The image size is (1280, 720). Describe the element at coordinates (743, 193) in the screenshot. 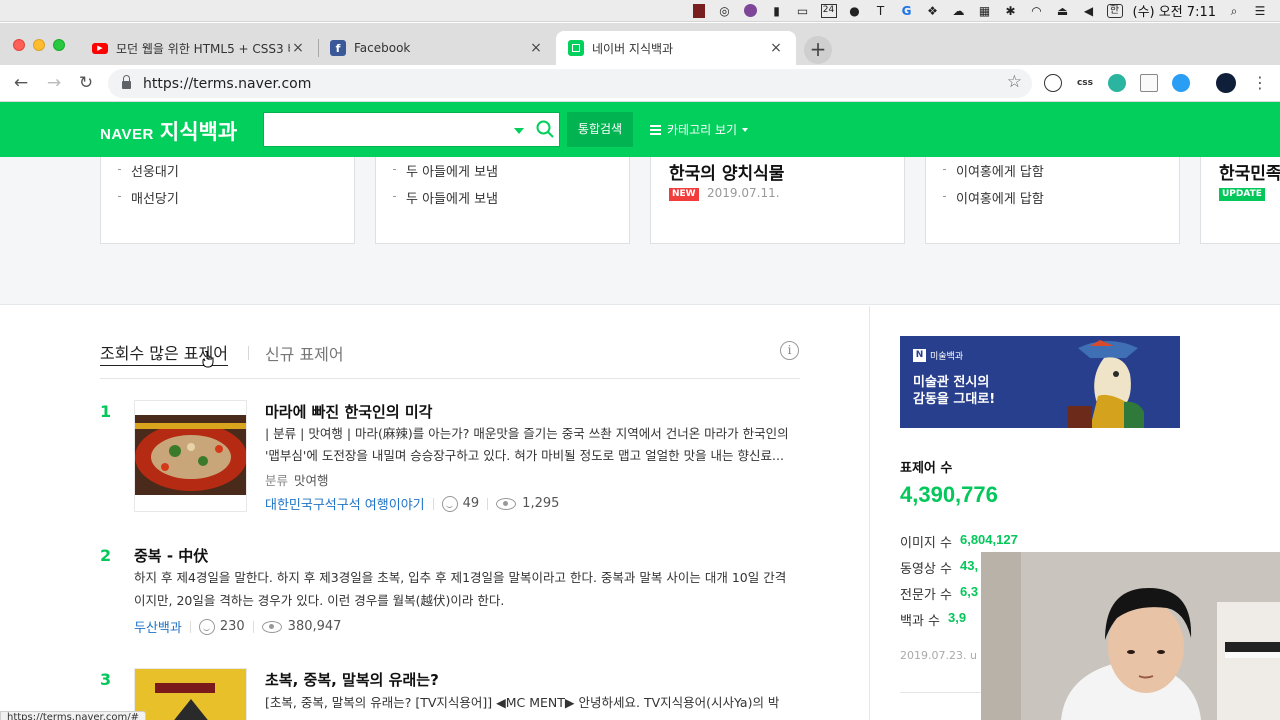

I see `card-date: 2019.07.11.` at that location.